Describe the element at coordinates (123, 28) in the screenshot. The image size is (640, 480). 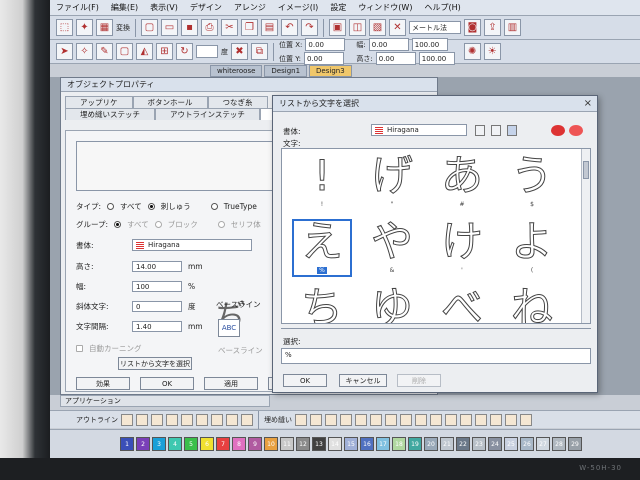
I see `compose-label: 変換` at that location.